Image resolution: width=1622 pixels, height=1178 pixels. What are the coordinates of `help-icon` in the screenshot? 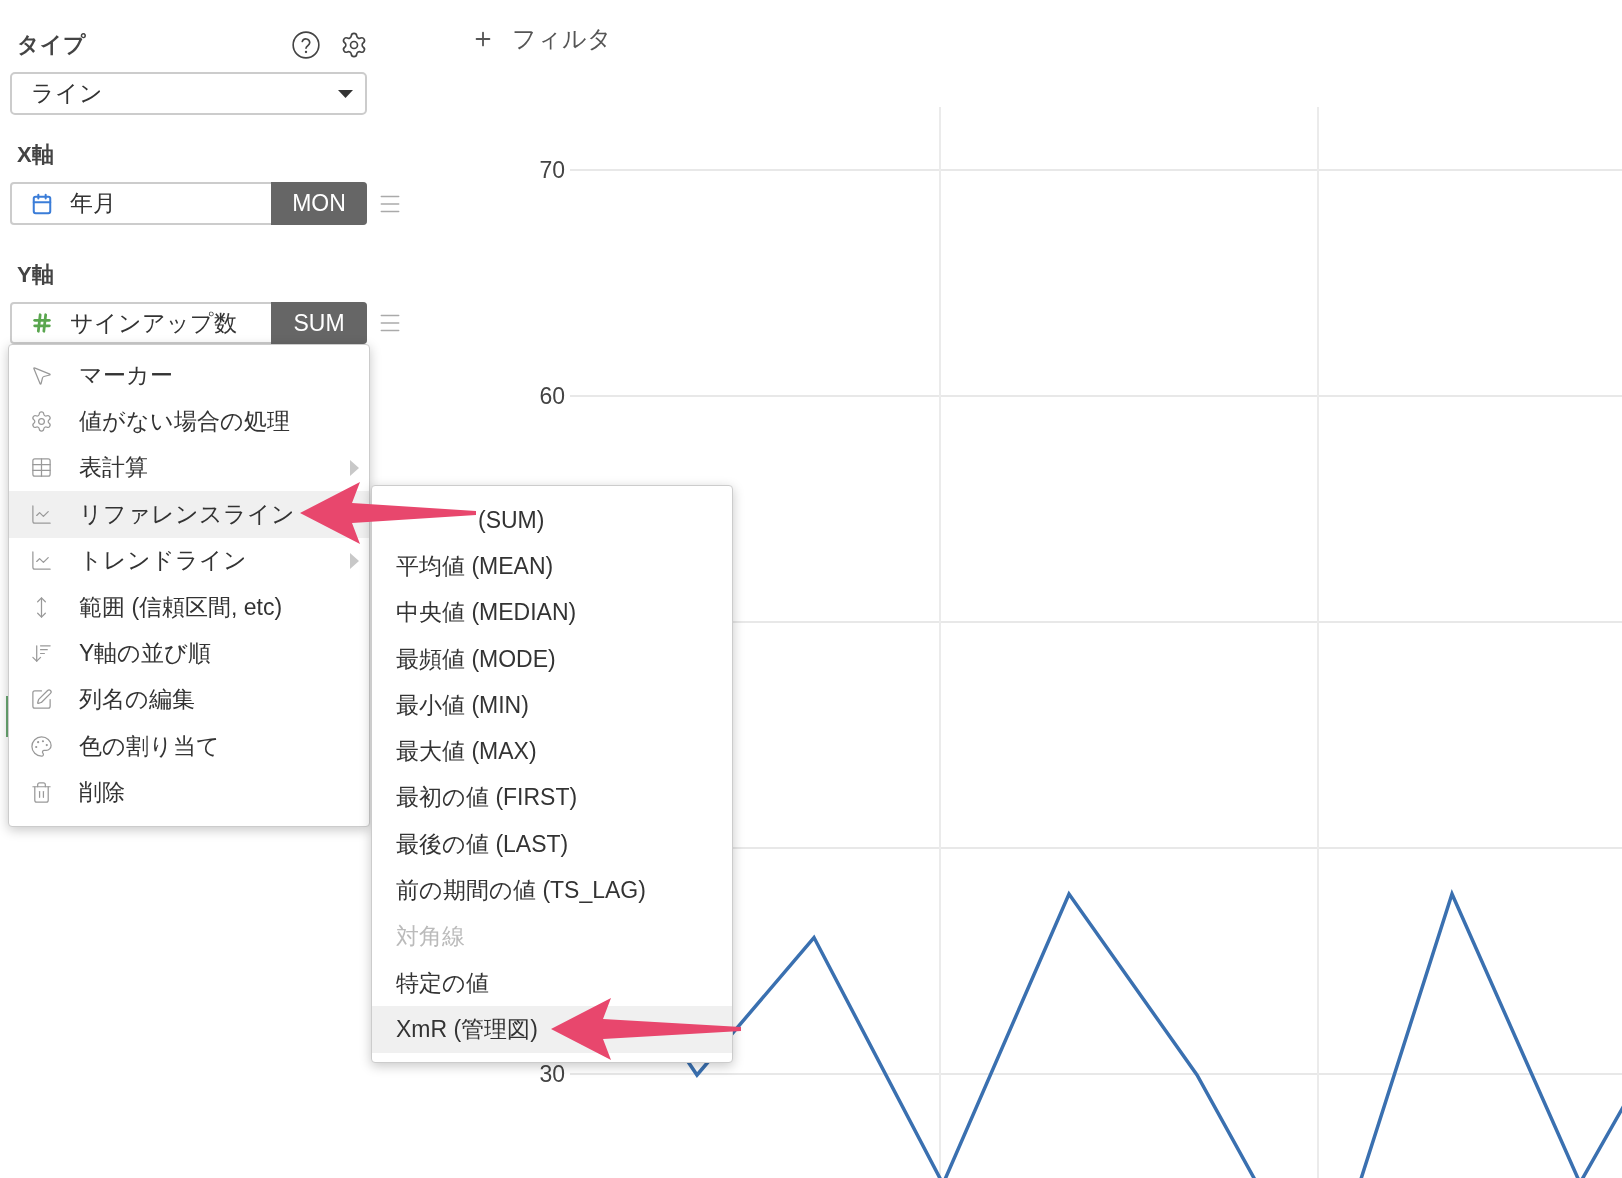 It's located at (306, 45).